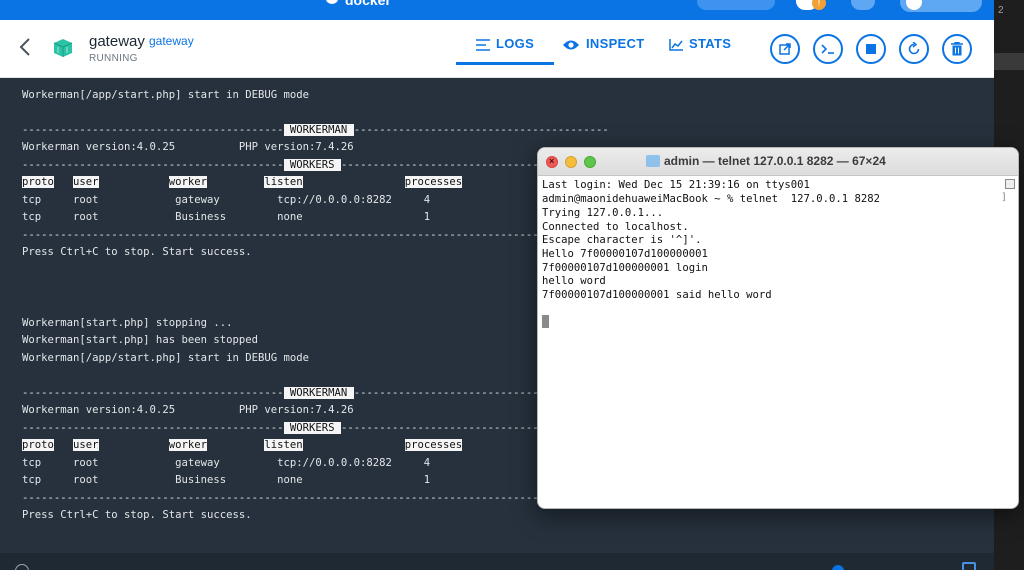  Describe the element at coordinates (676, 45) in the screenshot. I see `chart-icon` at that location.